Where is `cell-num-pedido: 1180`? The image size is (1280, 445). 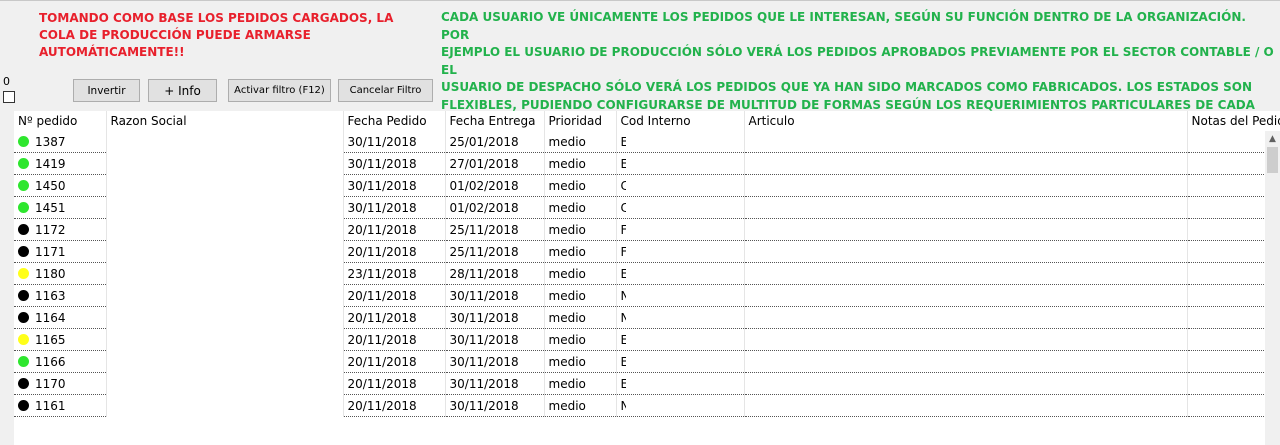 cell-num-pedido: 1180 is located at coordinates (60, 273).